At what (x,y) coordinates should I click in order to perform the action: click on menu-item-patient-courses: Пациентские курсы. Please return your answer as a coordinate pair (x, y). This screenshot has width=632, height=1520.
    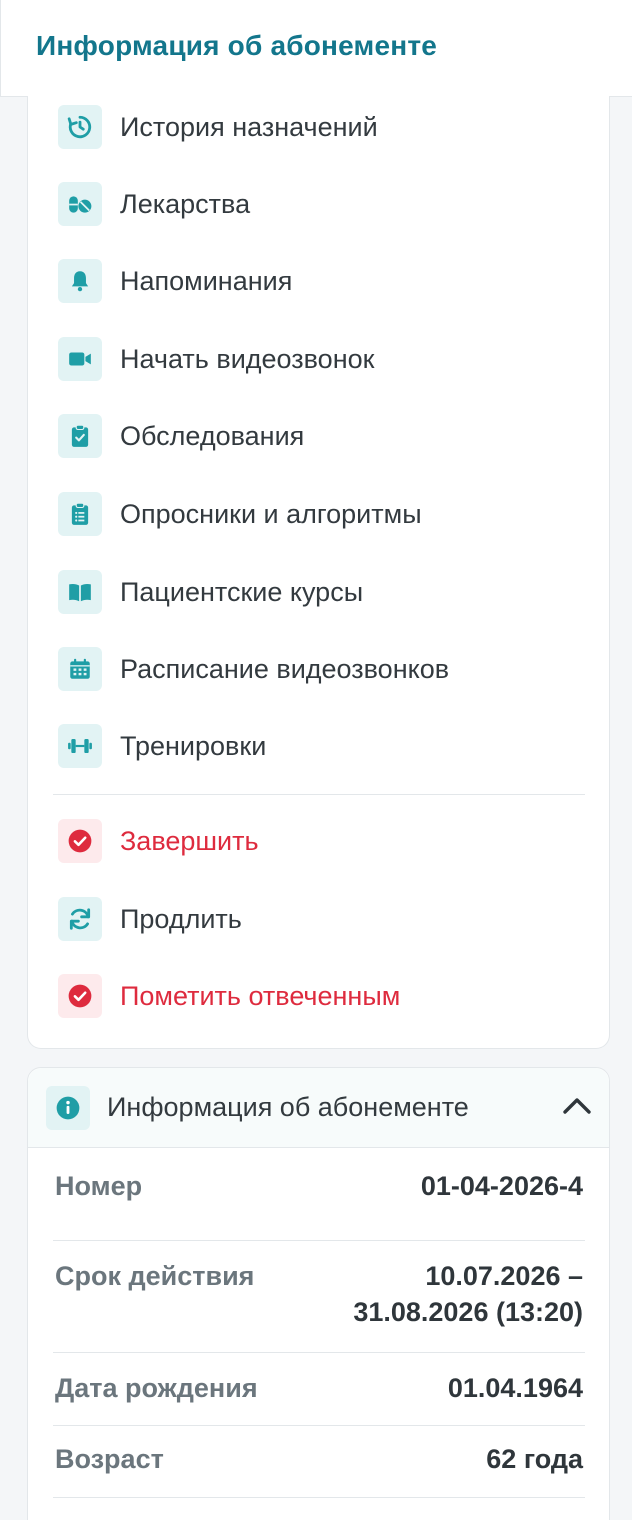
    Looking at the image, I should click on (318, 592).